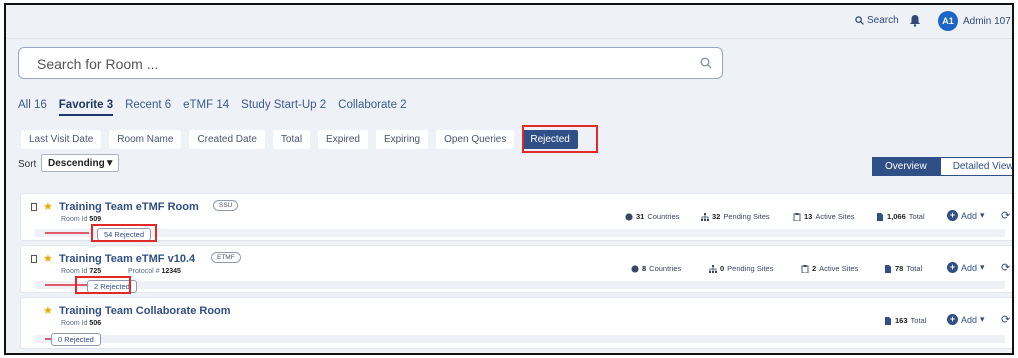 The width and height of the screenshot is (1018, 358). What do you see at coordinates (357, 64) in the screenshot?
I see `room-search-input` at bounding box center [357, 64].